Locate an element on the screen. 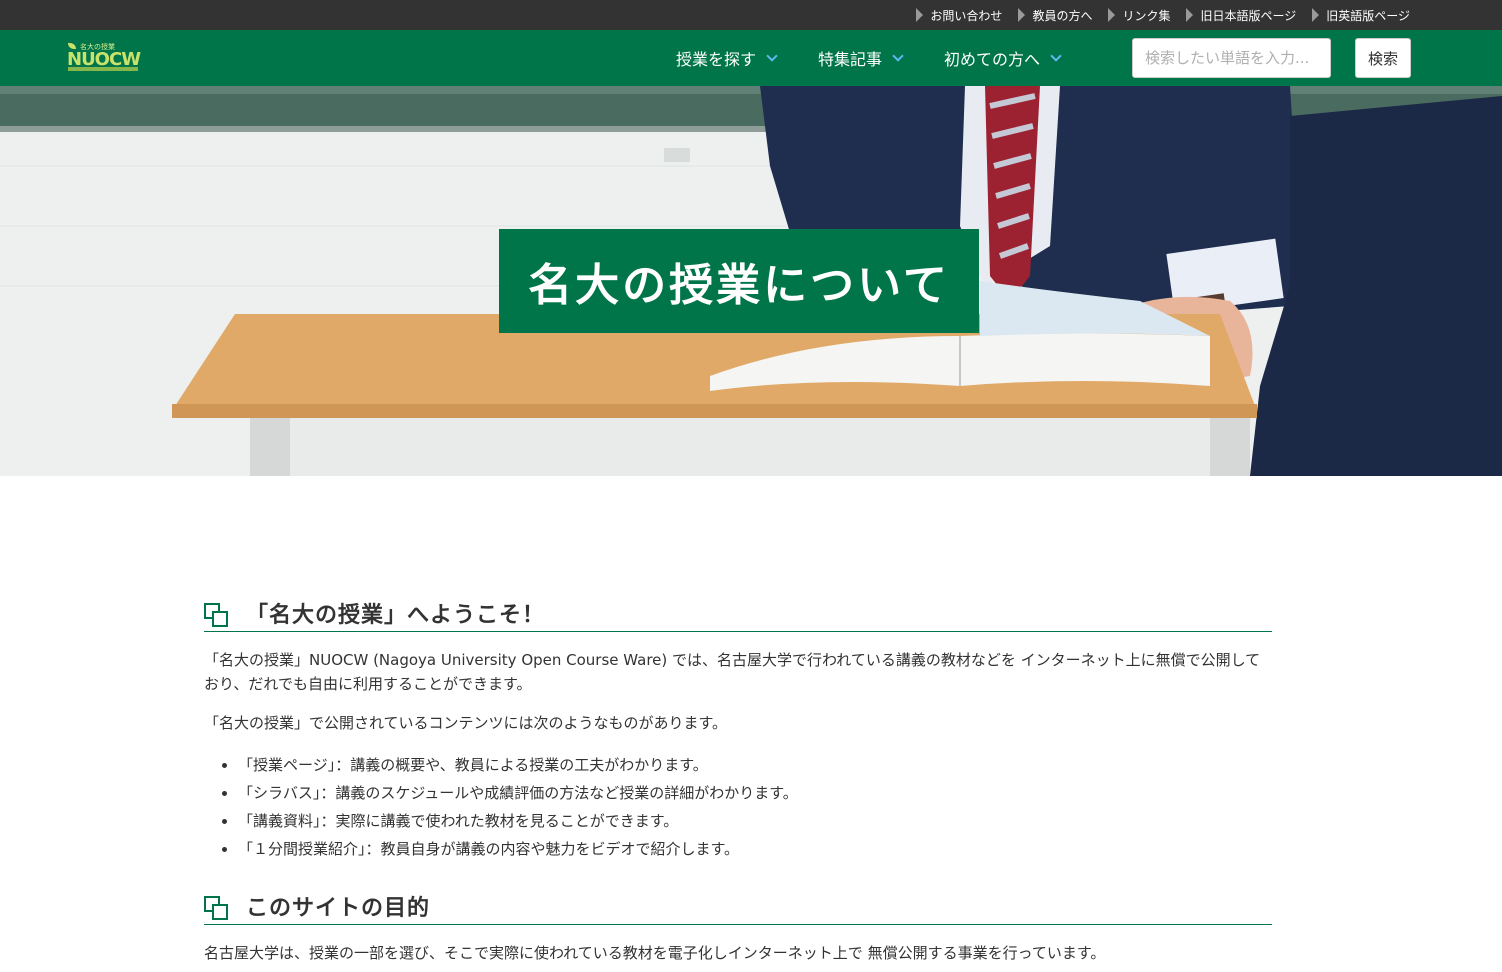 The image size is (1502, 972). nav-menu: 授業を探す 特集記事 初めての方へ is located at coordinates (869, 58).